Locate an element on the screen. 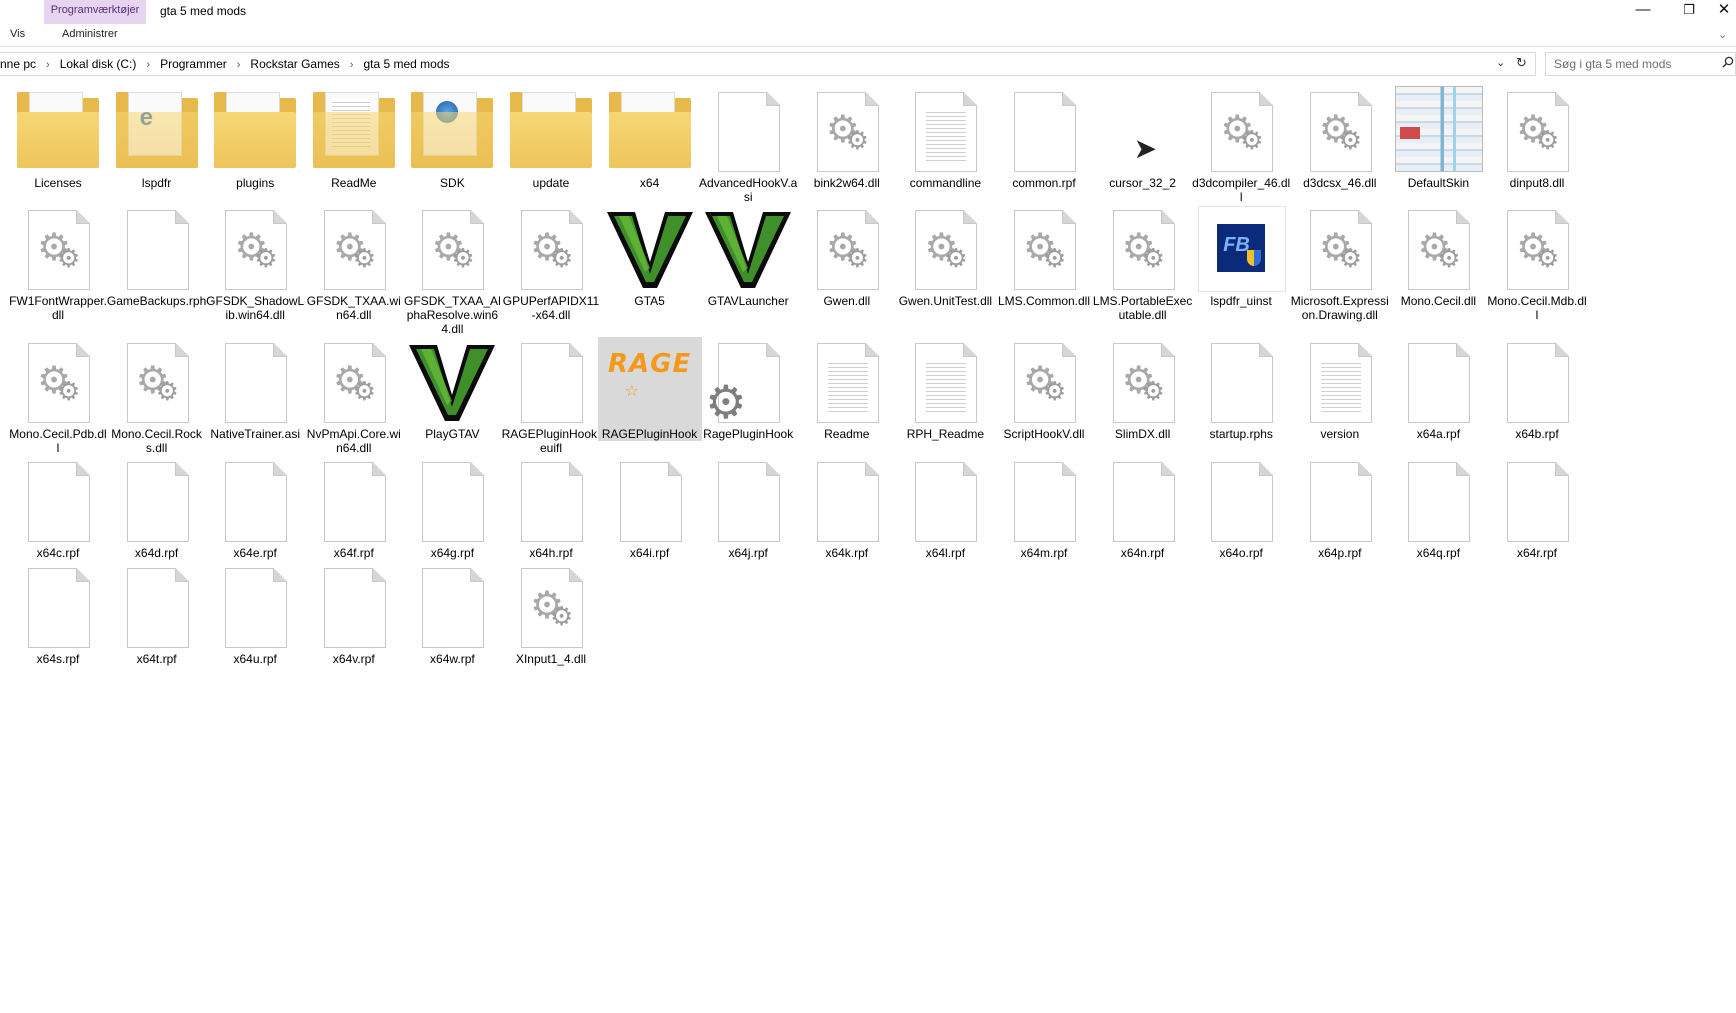 The image size is (1736, 1013). file-item-x64n-rpf: x64n.rpf is located at coordinates (1143, 508).